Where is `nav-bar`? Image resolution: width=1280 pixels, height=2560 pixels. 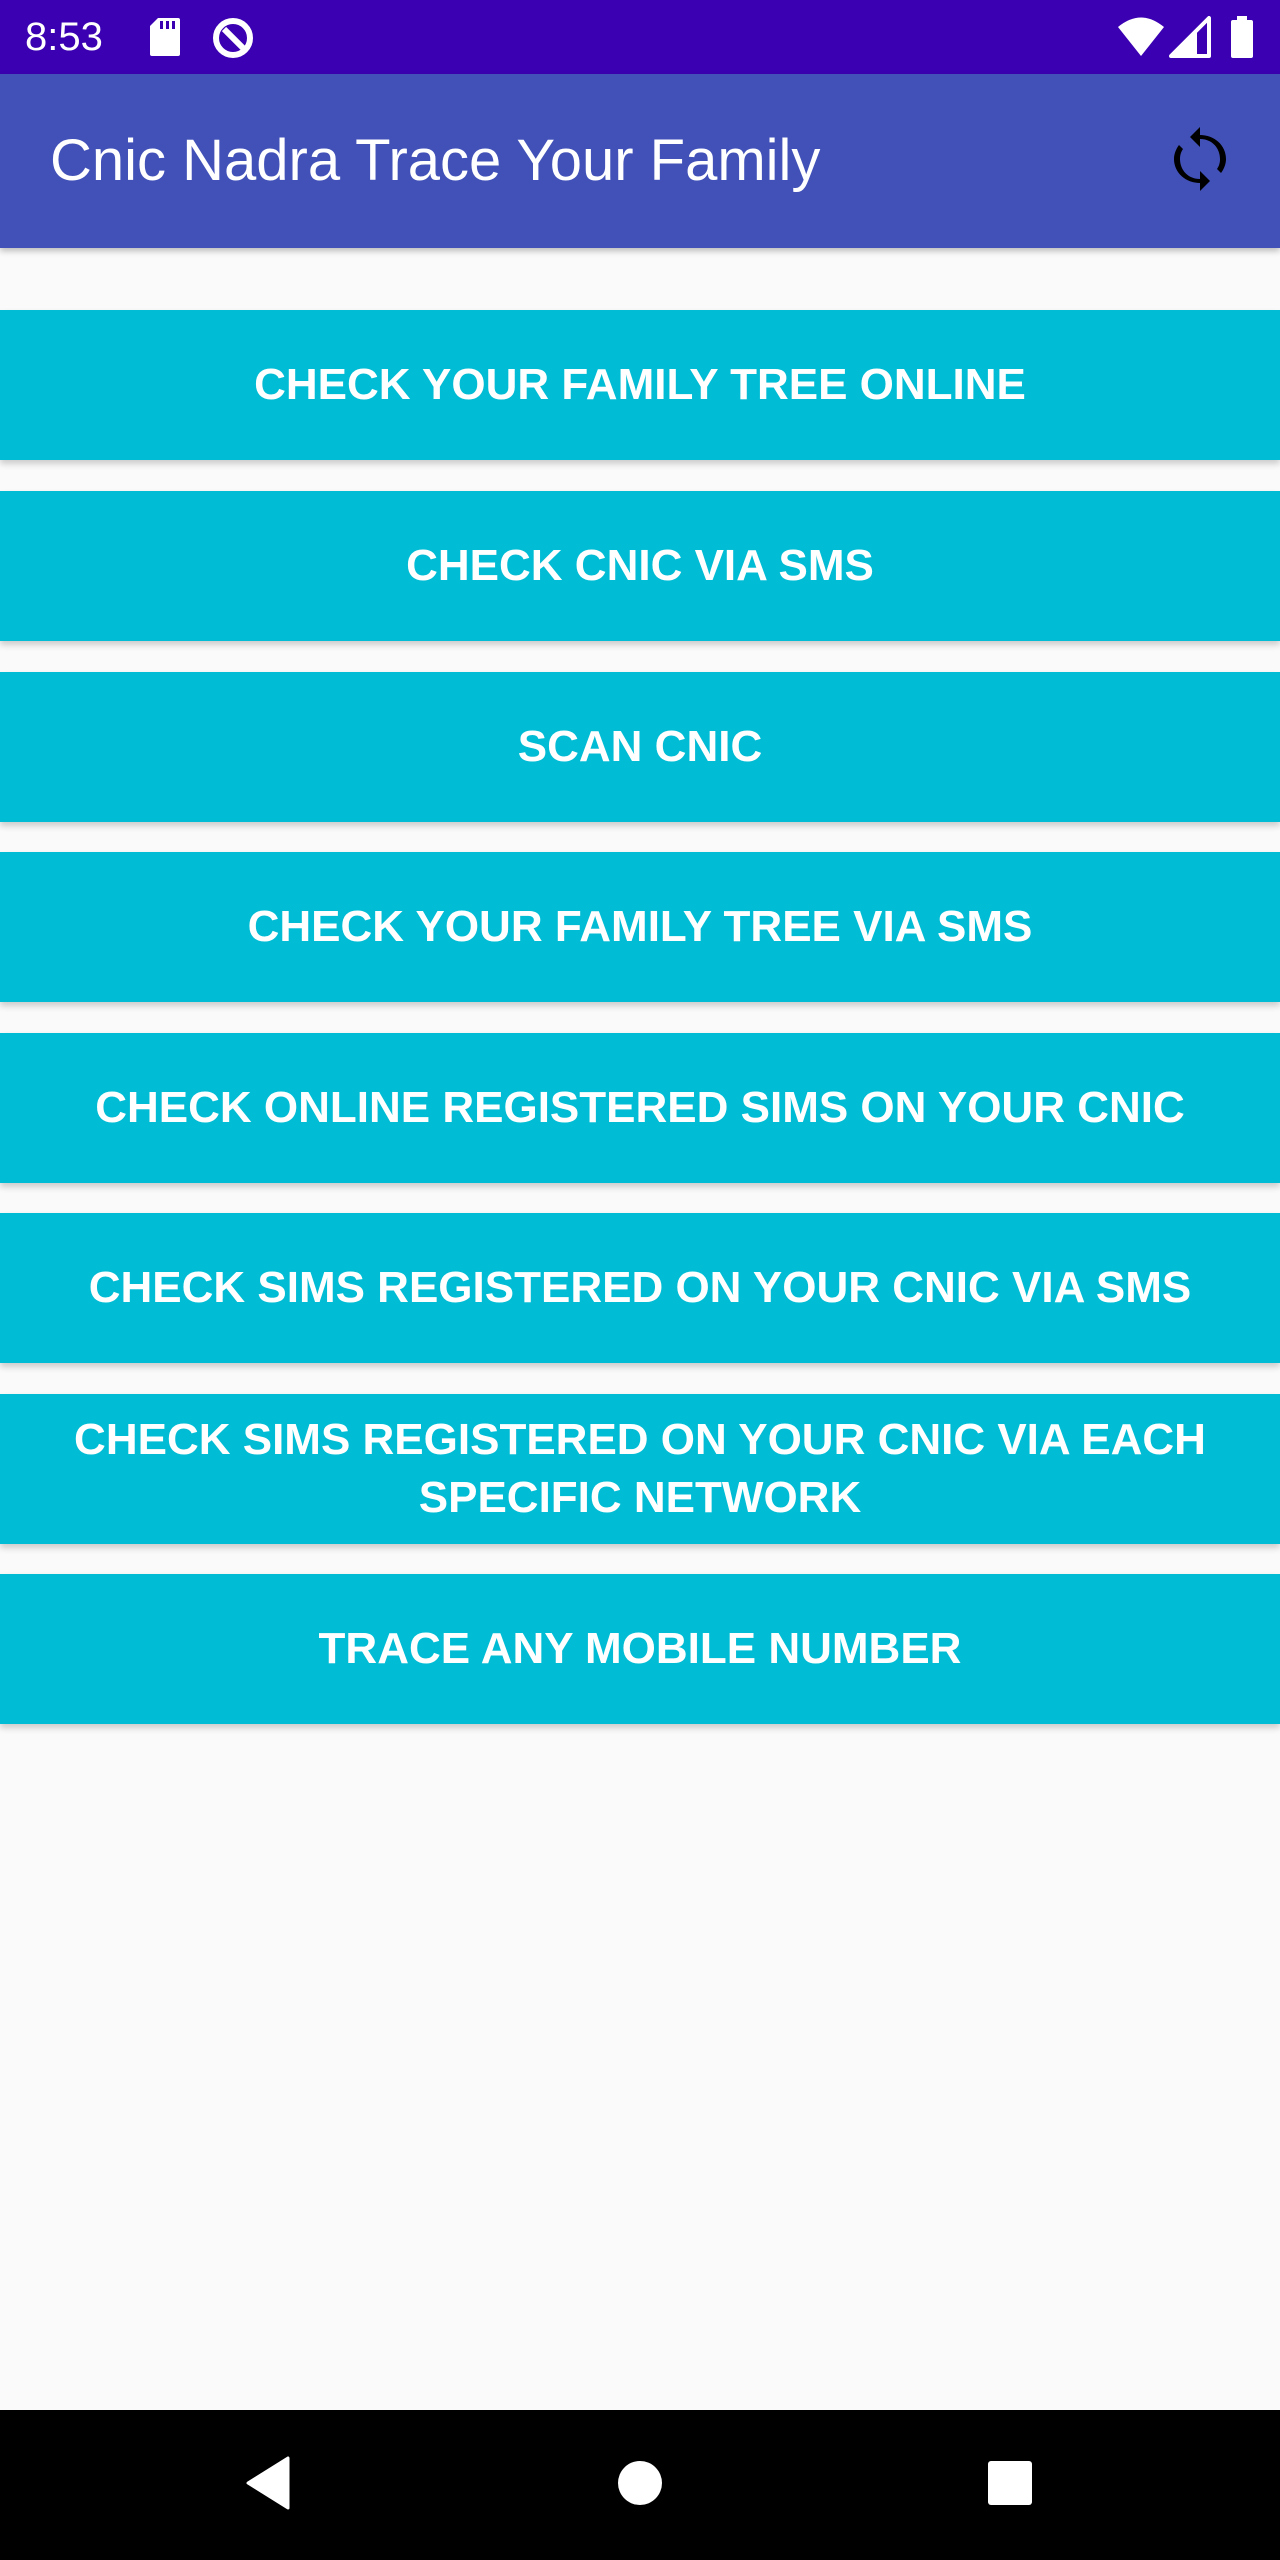
nav-bar is located at coordinates (640, 2485).